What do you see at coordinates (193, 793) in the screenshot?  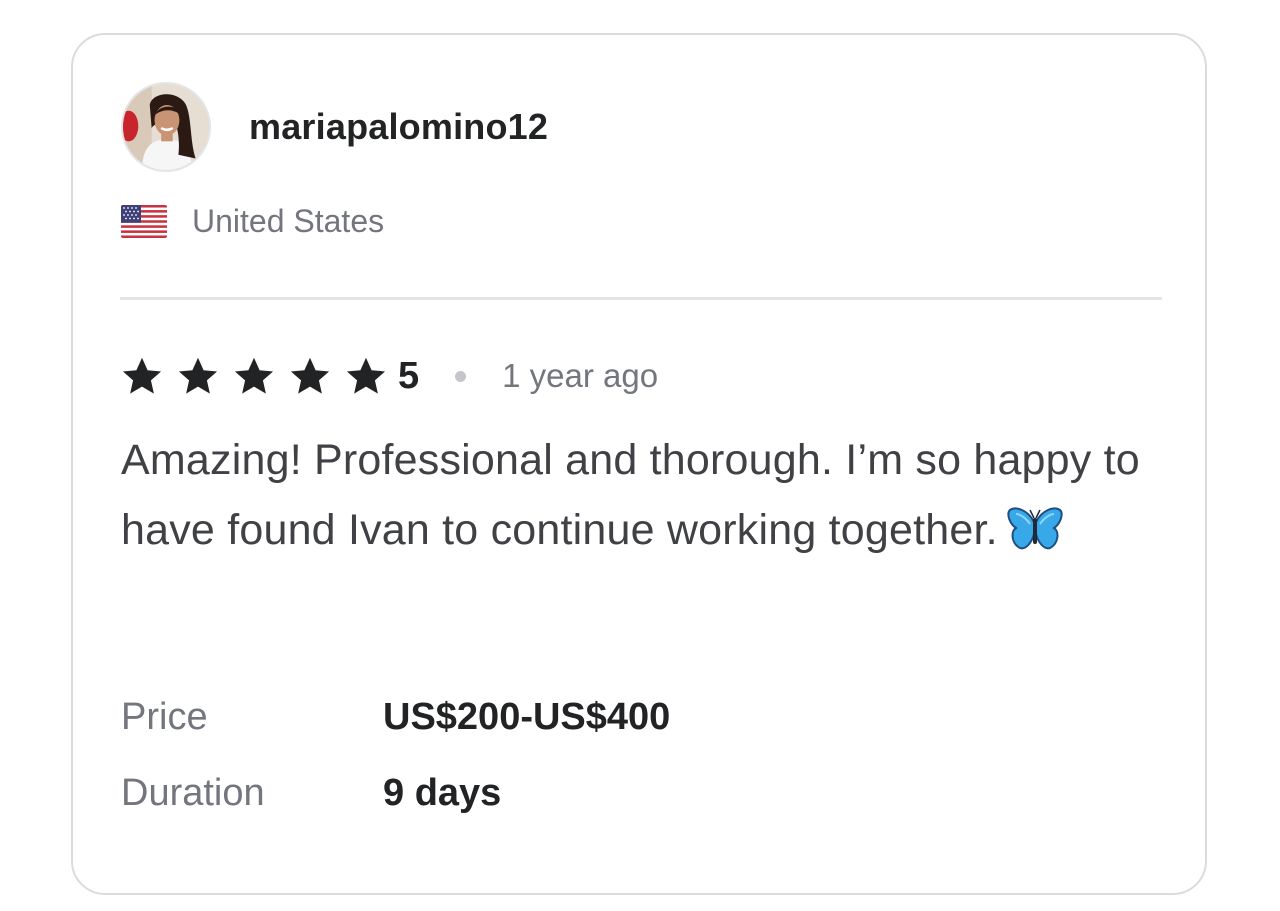 I see `duration-label: Duration` at bounding box center [193, 793].